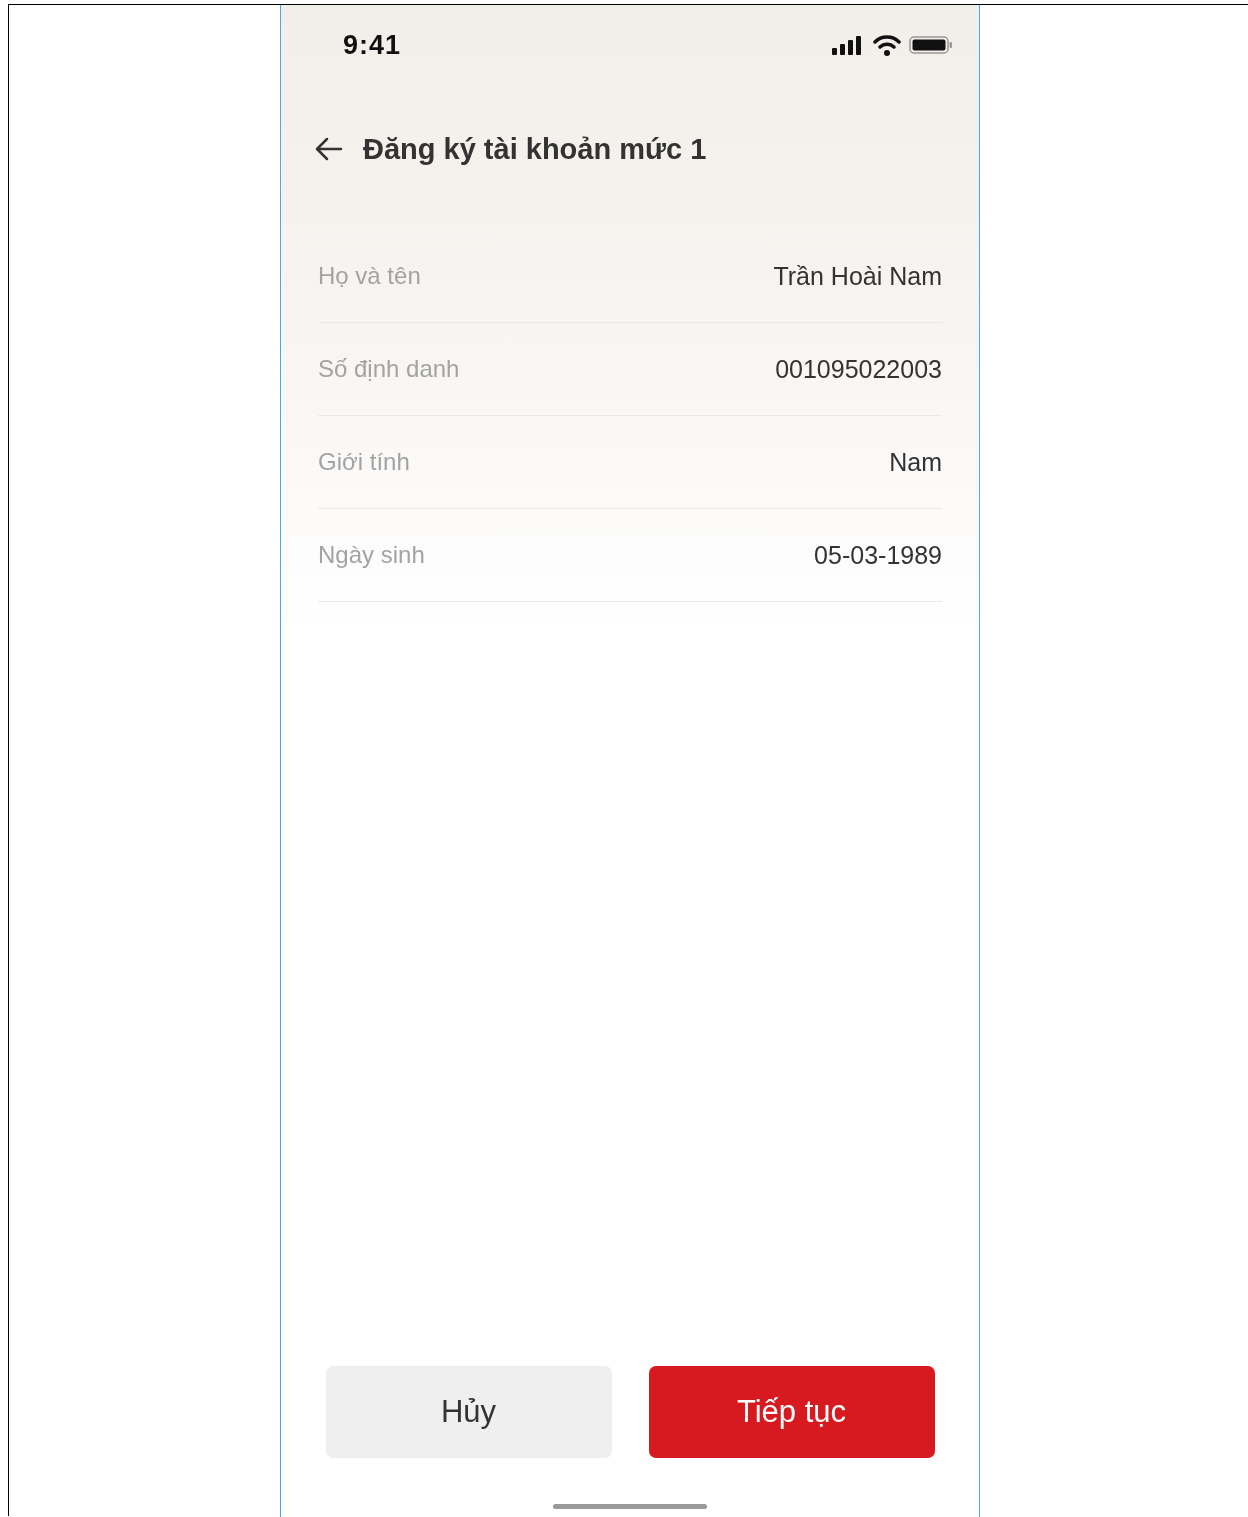  I want to click on field-value: 001095022003, so click(858, 369).